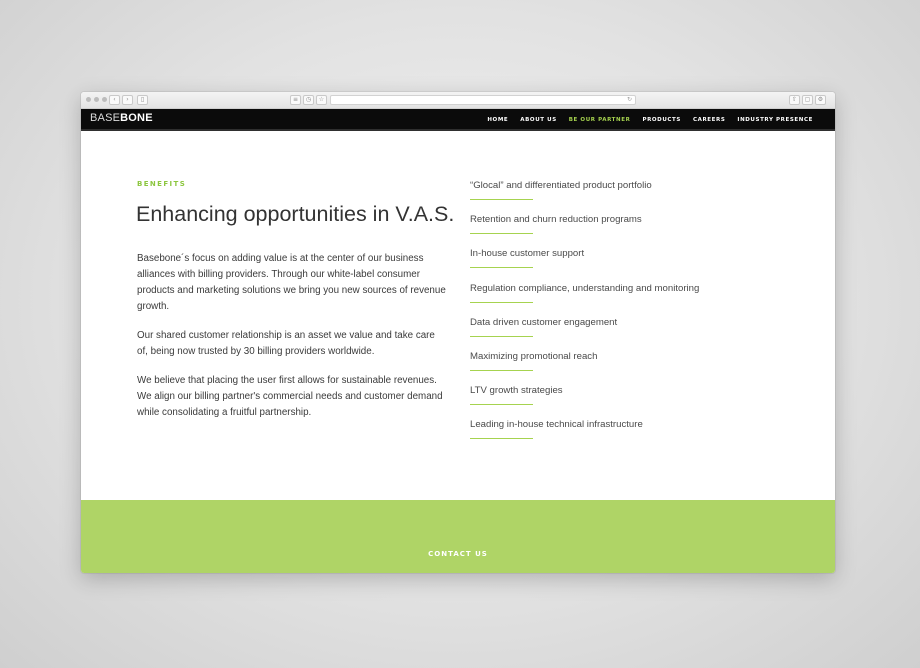 The width and height of the screenshot is (920, 668). Describe the element at coordinates (629, 100) in the screenshot. I see `reload-icon: ↻` at that location.